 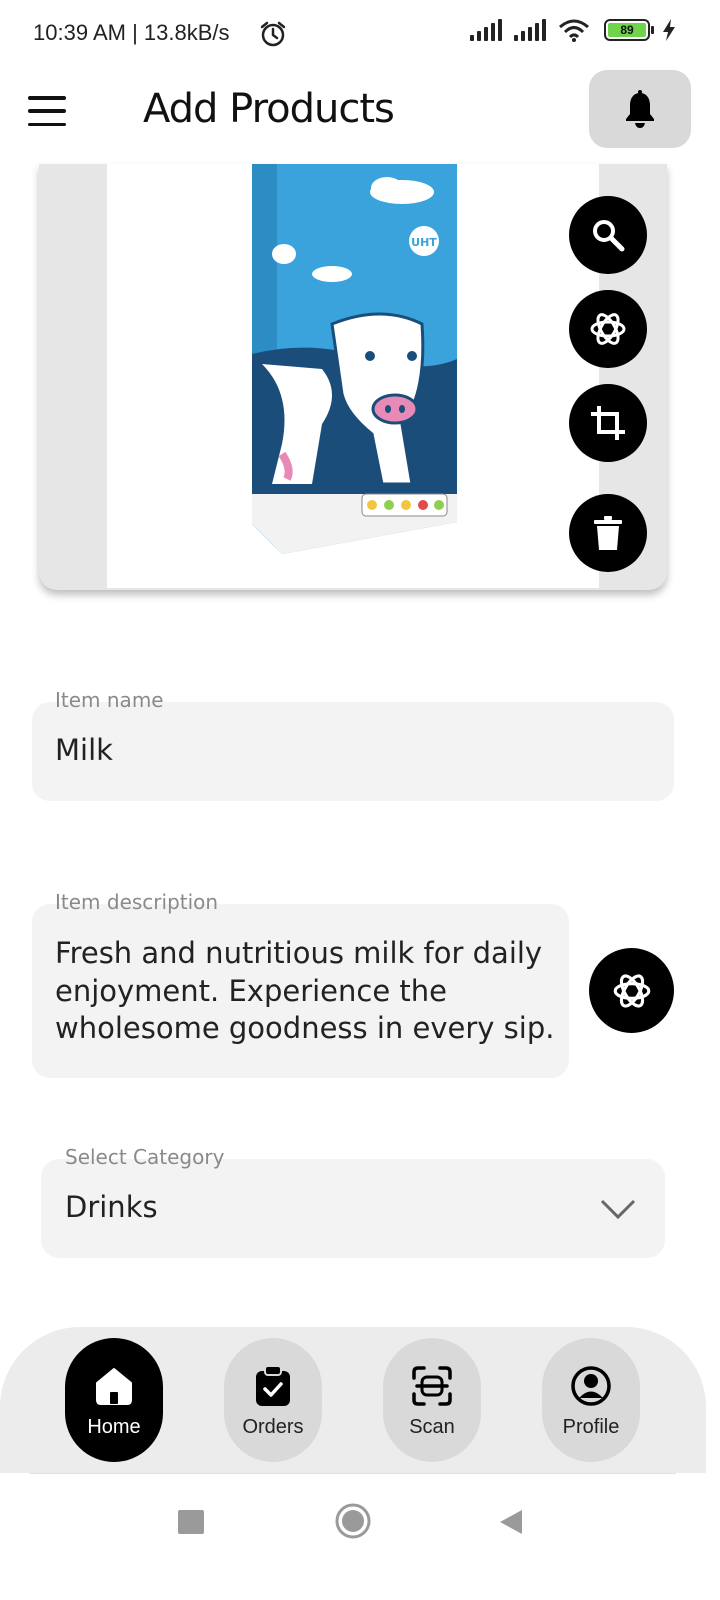 What do you see at coordinates (511, 1522) in the screenshot?
I see `back-button` at bounding box center [511, 1522].